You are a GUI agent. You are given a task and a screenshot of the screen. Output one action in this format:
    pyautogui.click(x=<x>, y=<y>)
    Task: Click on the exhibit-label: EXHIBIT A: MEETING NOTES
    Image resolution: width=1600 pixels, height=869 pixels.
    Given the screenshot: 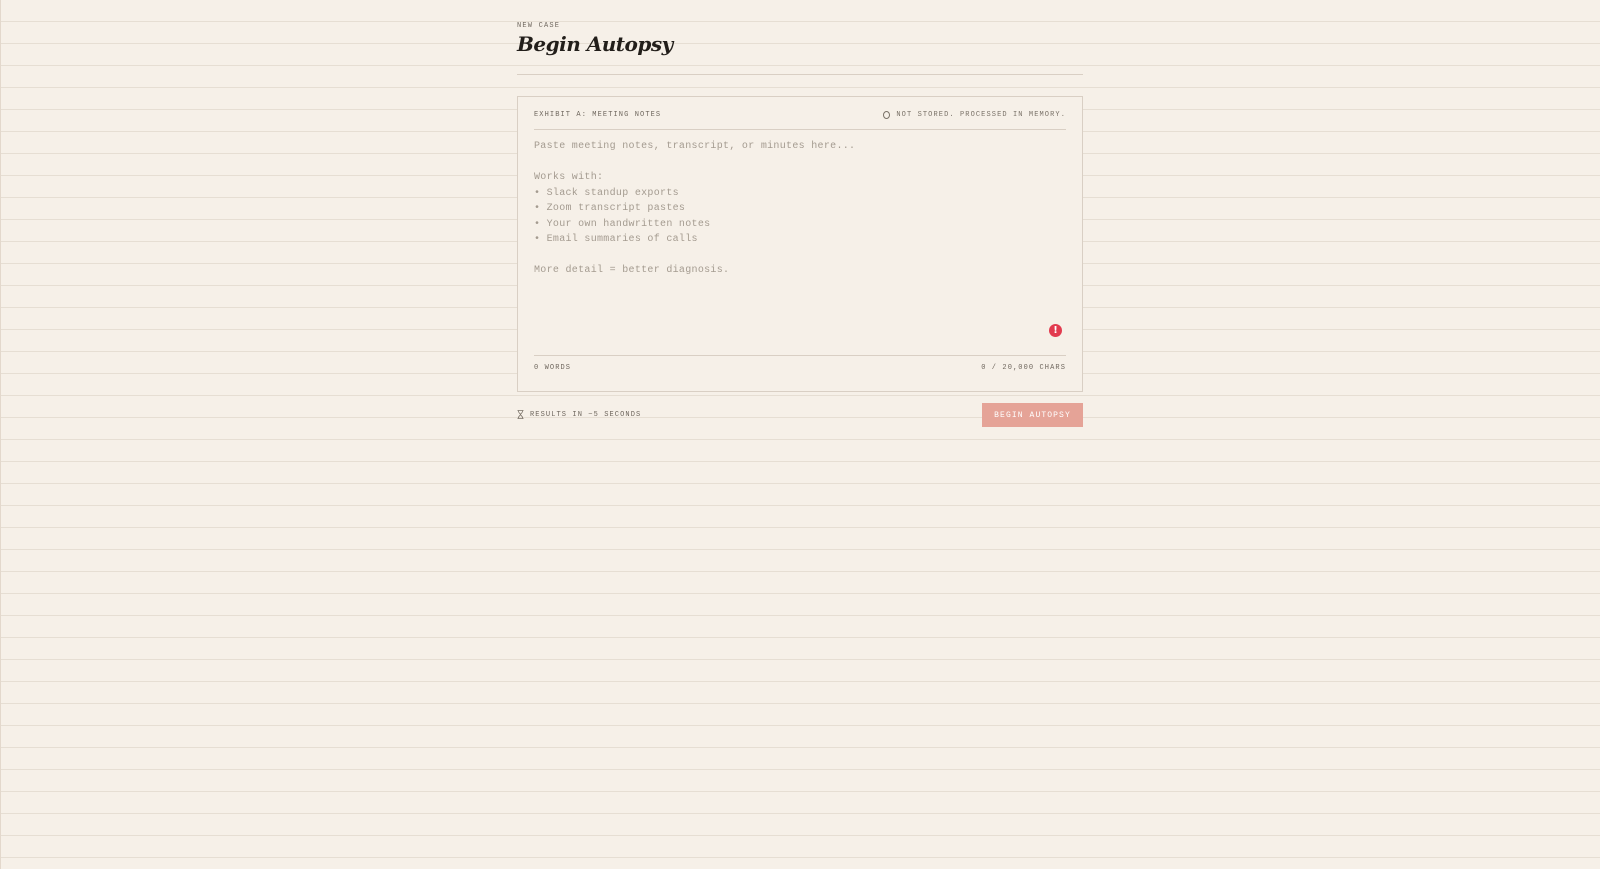 What is the action you would take?
    pyautogui.click(x=598, y=115)
    